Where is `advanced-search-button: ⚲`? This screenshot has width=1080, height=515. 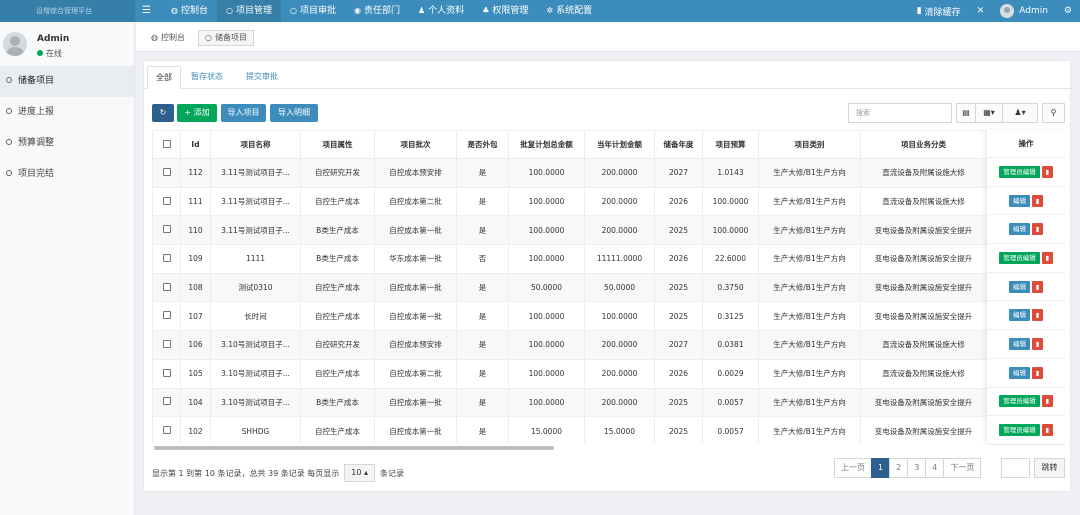
advanced-search-button: ⚲ is located at coordinates (1053, 113).